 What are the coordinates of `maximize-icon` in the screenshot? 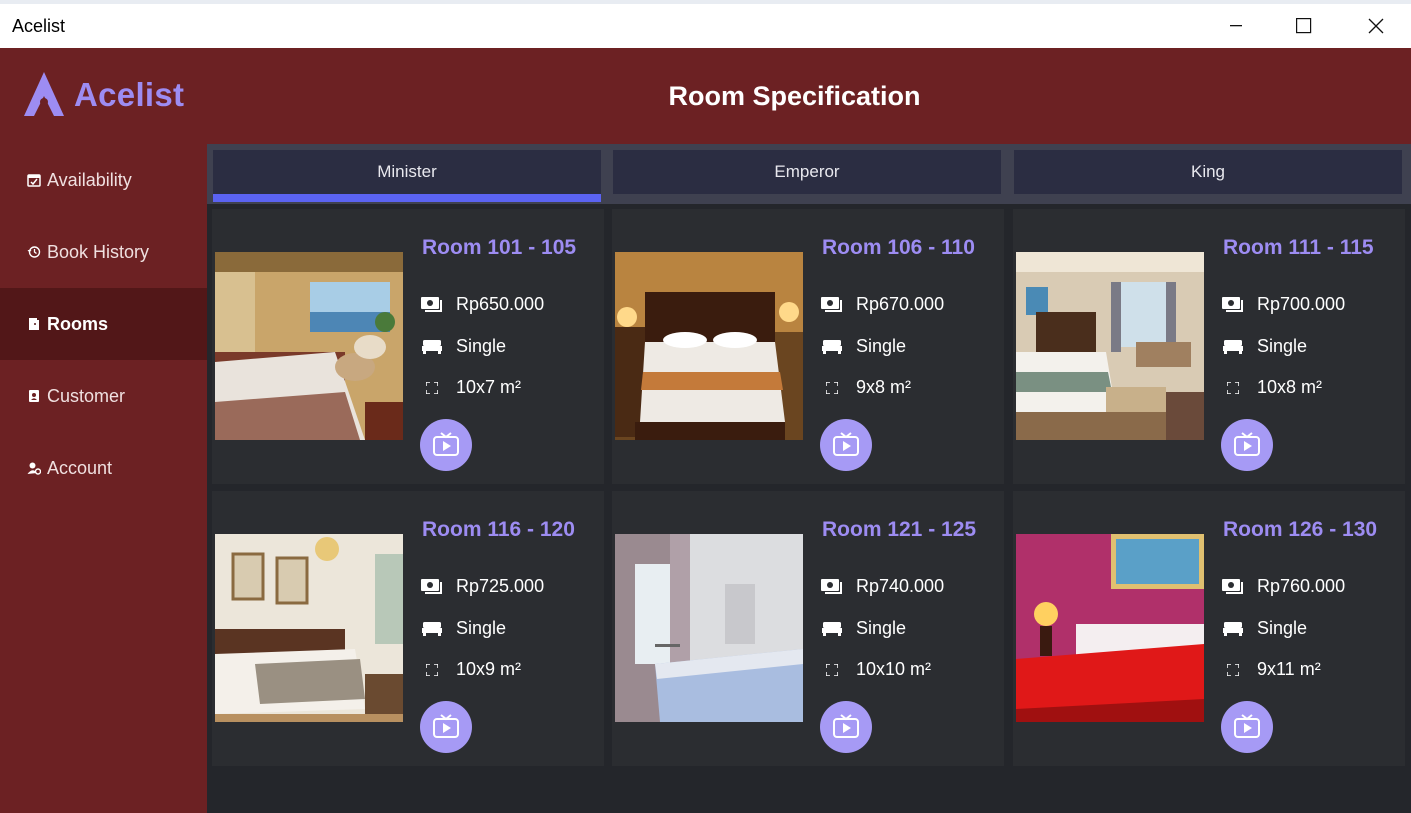 It's located at (1304, 26).